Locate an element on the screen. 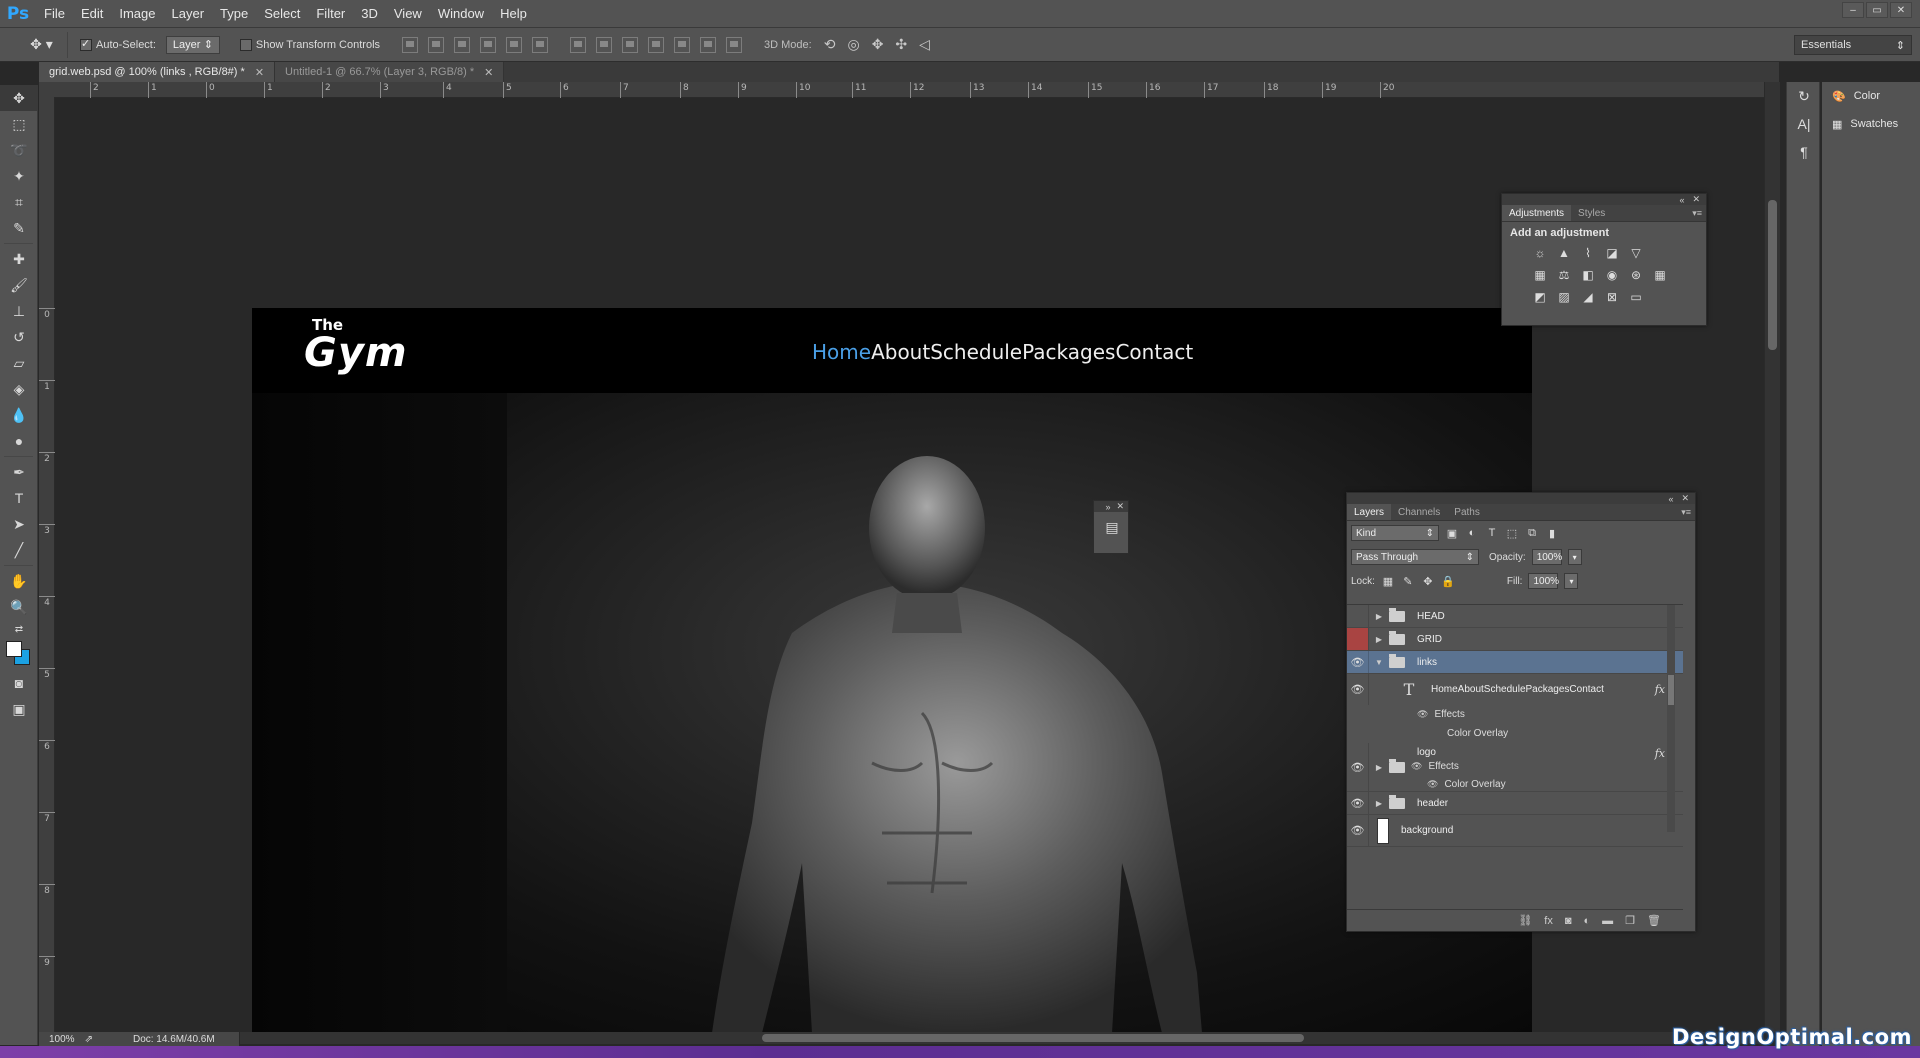  adjustment-filter-icon: ◐ is located at coordinates (1472, 533).